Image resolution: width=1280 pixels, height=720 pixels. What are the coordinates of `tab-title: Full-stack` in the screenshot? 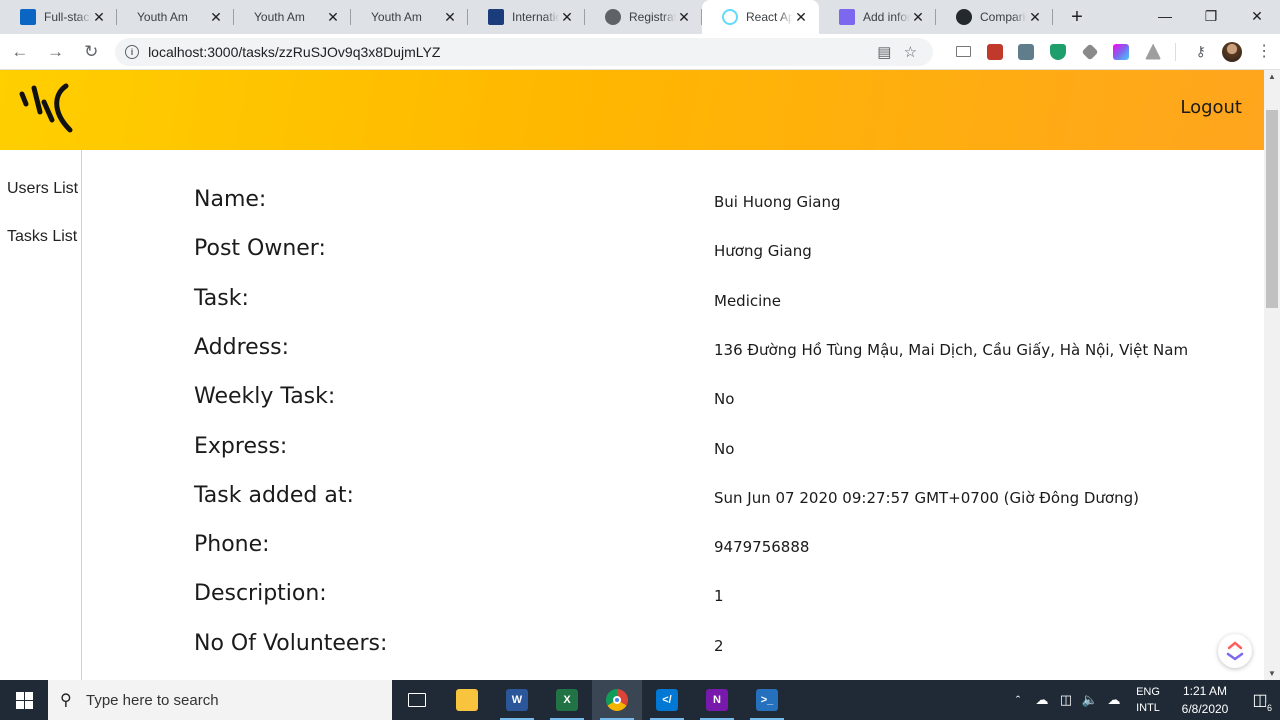 It's located at (67, 17).